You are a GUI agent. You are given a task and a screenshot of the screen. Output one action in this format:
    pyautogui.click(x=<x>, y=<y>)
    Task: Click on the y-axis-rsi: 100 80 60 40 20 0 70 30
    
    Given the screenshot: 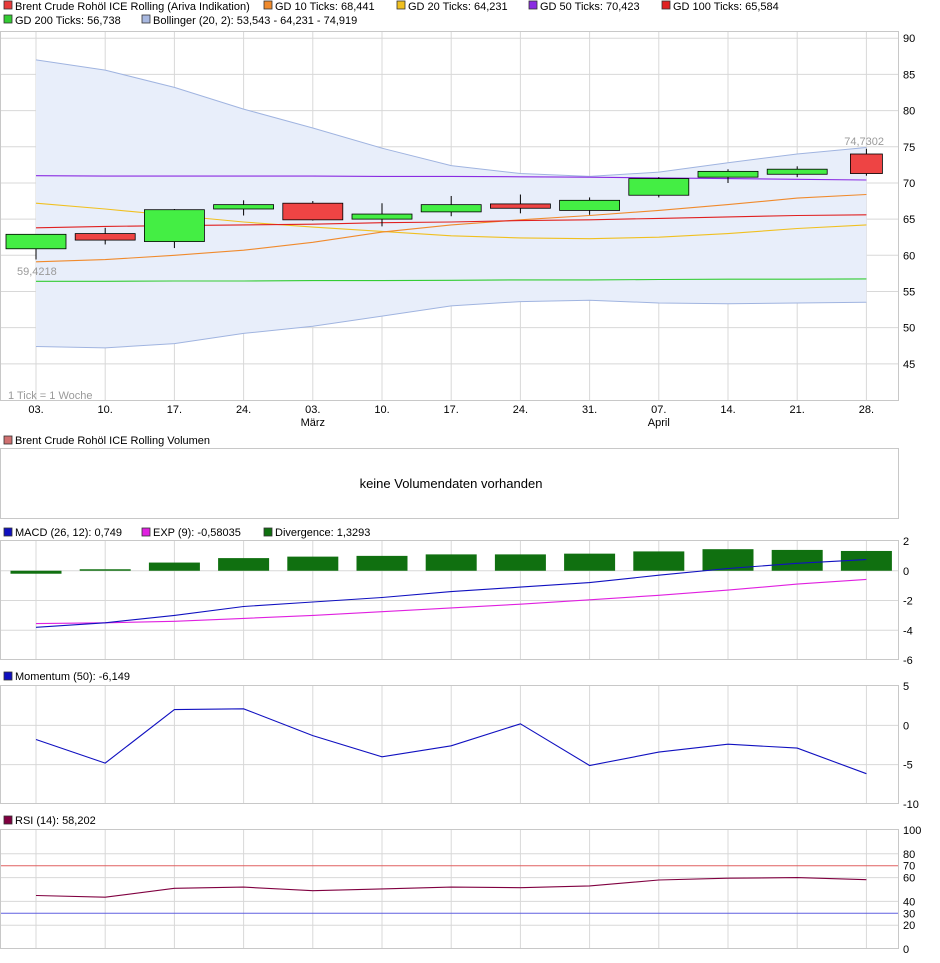 What is the action you would take?
    pyautogui.click(x=912, y=890)
    